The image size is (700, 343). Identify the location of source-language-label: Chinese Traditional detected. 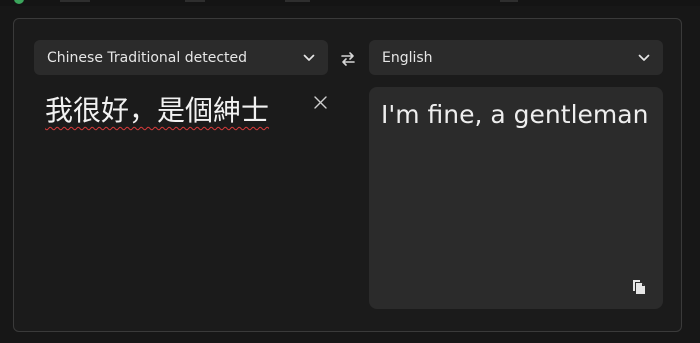
(147, 57).